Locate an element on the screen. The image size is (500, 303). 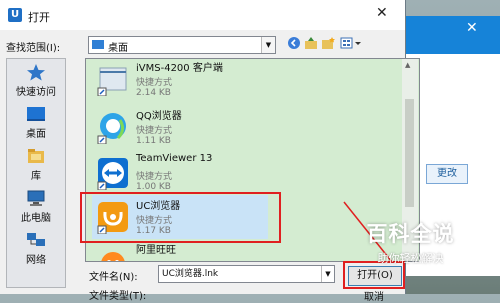
list-item: TeamViewer 13 快捷方式 1.00 KB is located at coordinates (242, 173).